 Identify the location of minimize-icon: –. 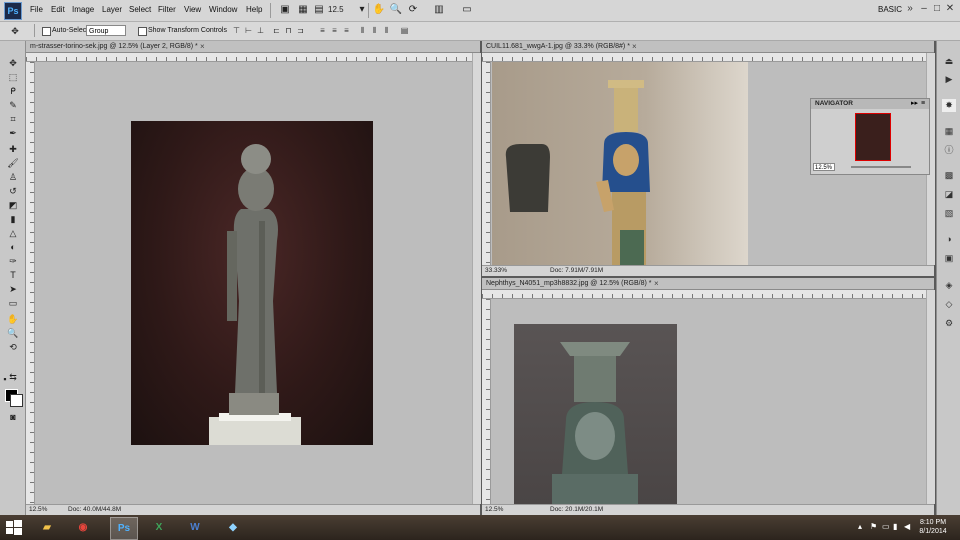
(924, 9).